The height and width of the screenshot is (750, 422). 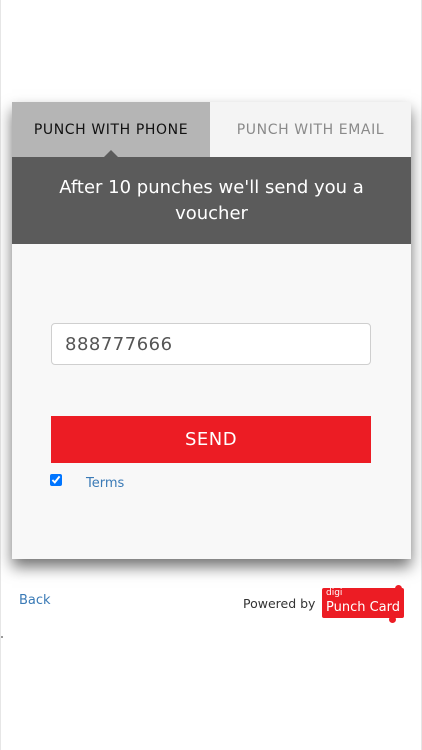 What do you see at coordinates (105, 483) in the screenshot?
I see `terms-link: Terms` at bounding box center [105, 483].